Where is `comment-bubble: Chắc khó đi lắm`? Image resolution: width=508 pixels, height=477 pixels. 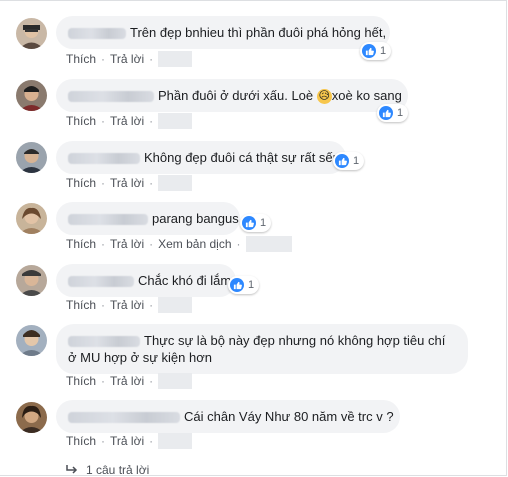 comment-bubble: Chắc khó đi lắm is located at coordinates (146, 280).